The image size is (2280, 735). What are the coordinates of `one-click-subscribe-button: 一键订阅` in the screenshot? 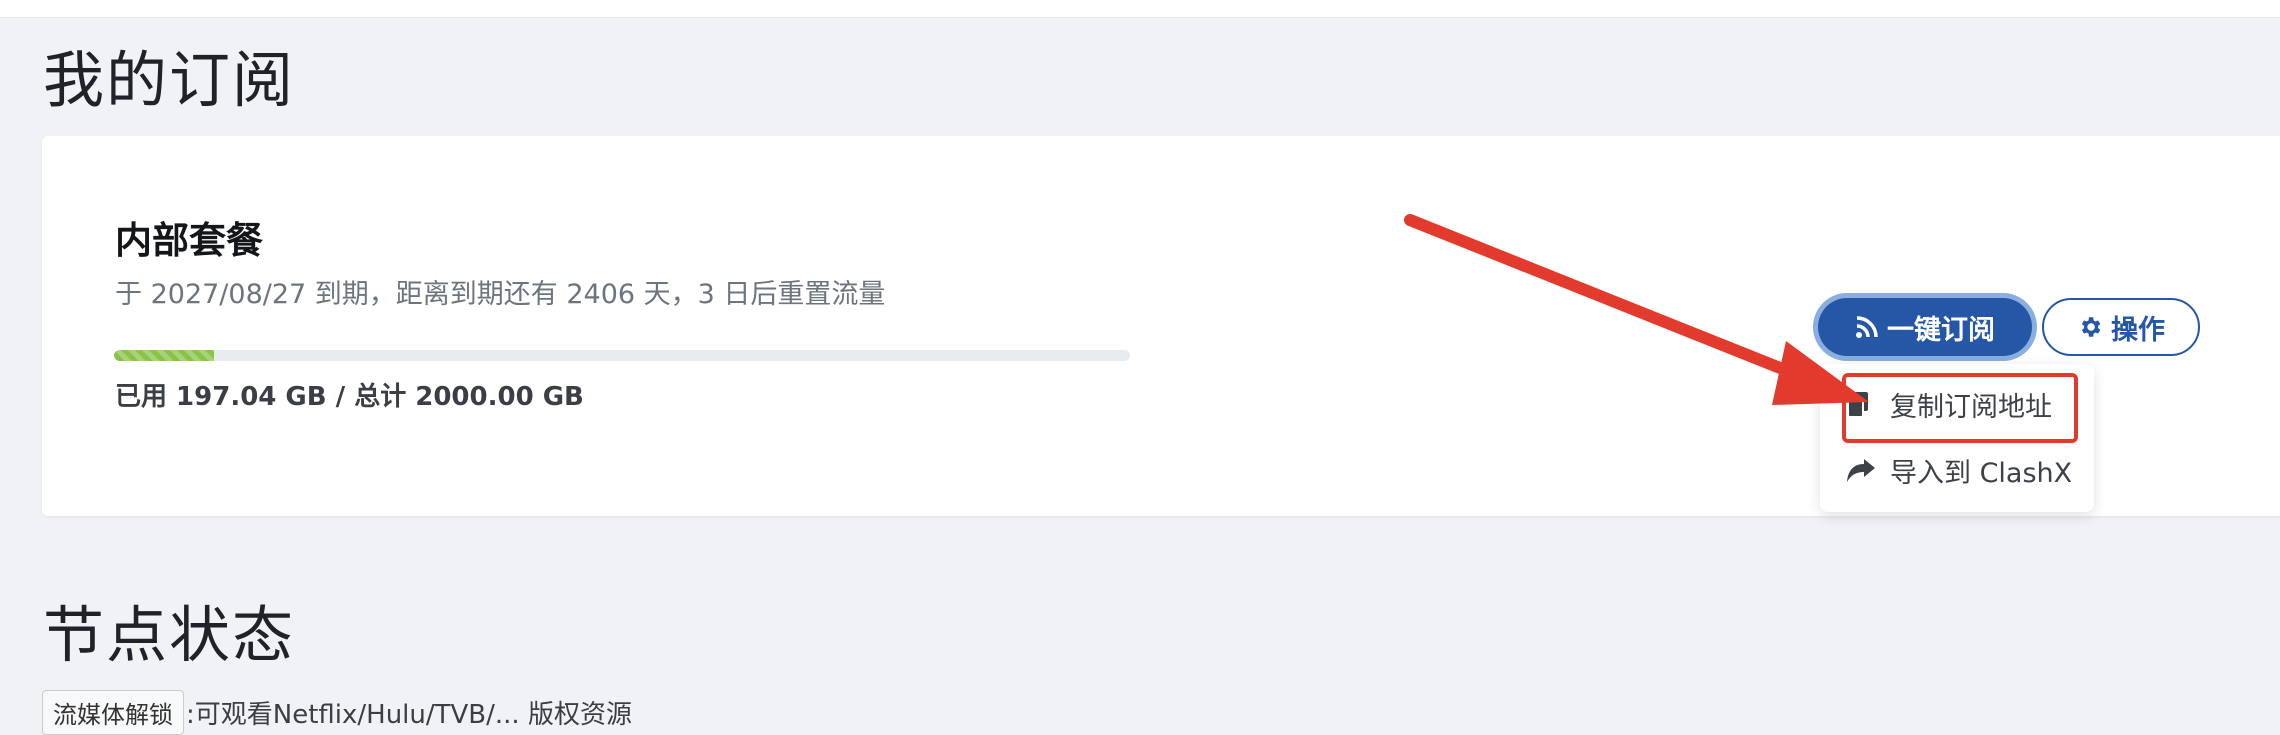 It's located at (1925, 327).